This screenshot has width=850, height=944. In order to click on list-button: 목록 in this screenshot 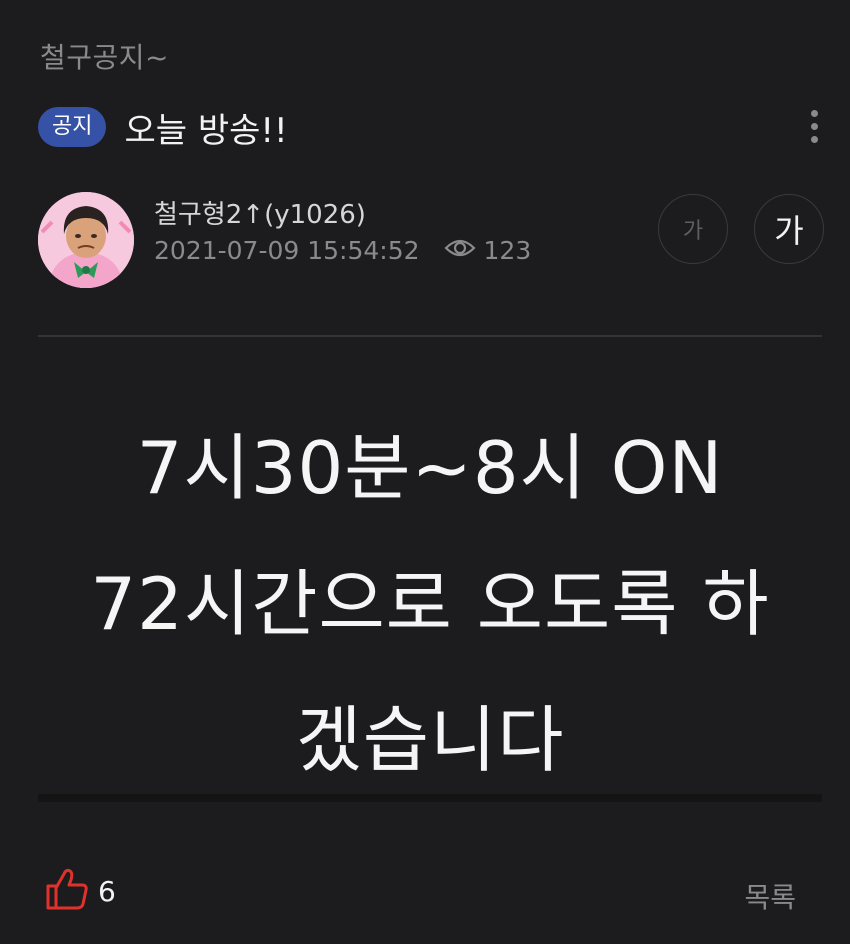, I will do `click(770, 896)`.